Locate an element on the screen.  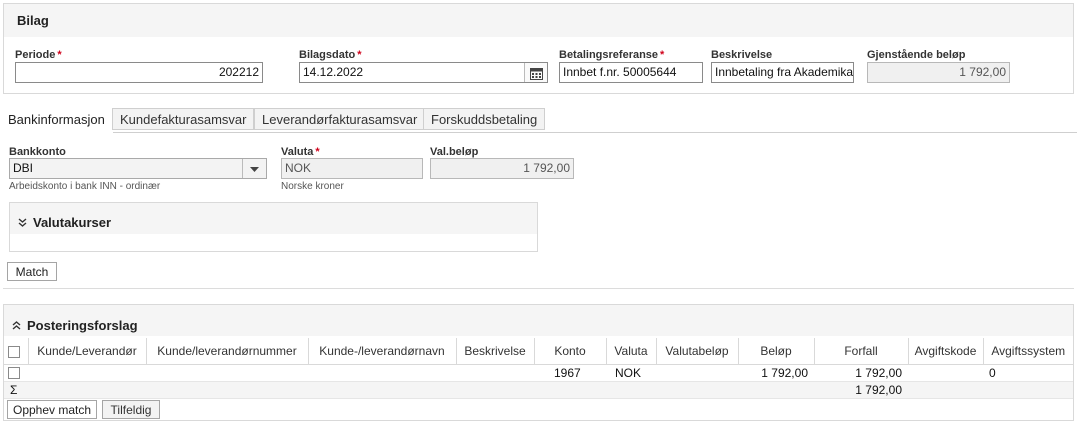
sum-symbol: Σ is located at coordinates (16, 390).